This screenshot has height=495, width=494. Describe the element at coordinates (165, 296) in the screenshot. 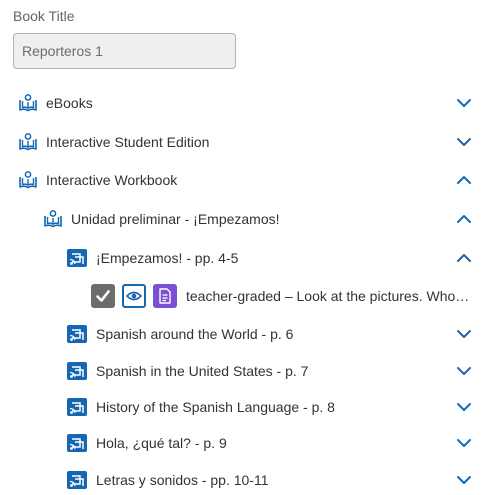

I see `document-icon` at that location.